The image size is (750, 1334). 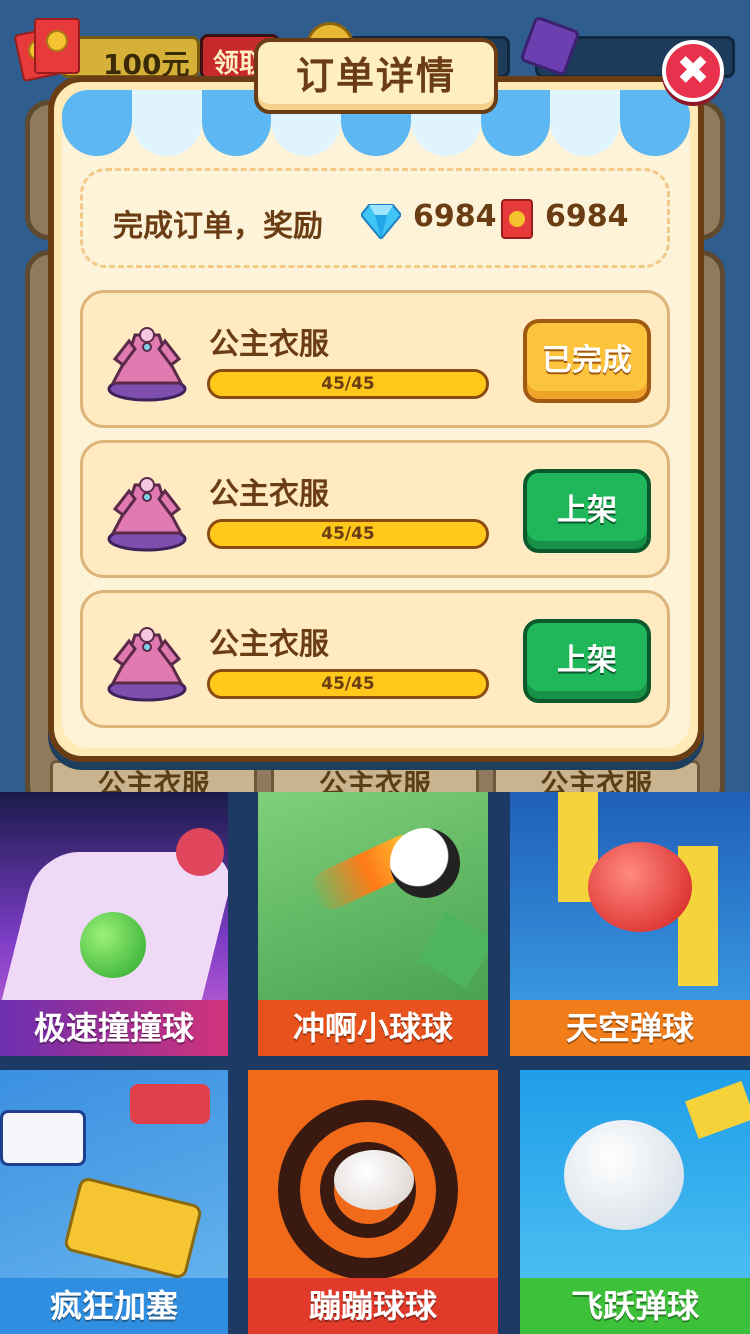 What do you see at coordinates (200, 852) in the screenshot?
I see `planet-icon` at bounding box center [200, 852].